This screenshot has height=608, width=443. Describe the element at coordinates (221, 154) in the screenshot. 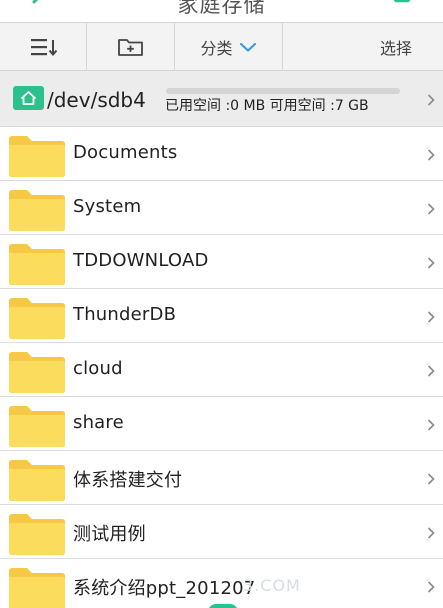

I see `file-list-item: Documents` at that location.